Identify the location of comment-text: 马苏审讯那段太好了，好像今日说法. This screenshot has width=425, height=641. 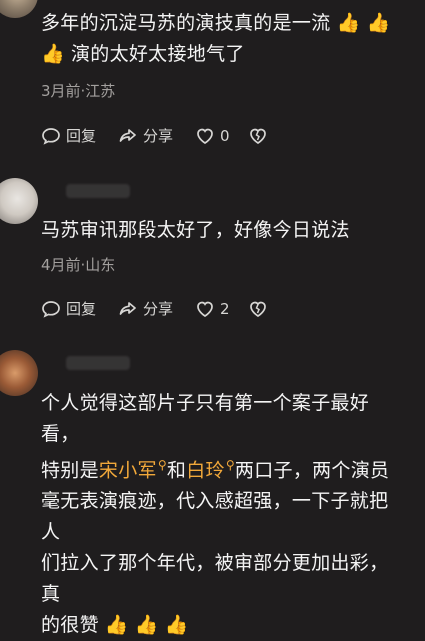
(195, 230).